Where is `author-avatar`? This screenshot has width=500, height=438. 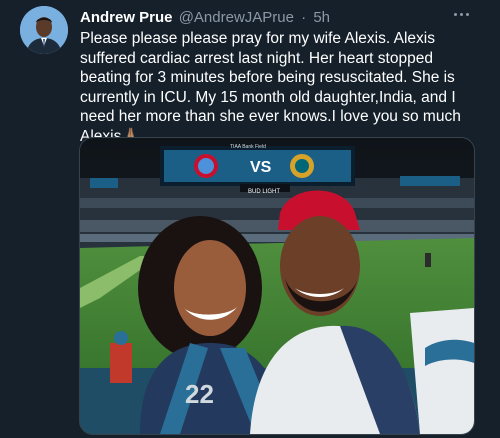
author-avatar is located at coordinates (44, 30).